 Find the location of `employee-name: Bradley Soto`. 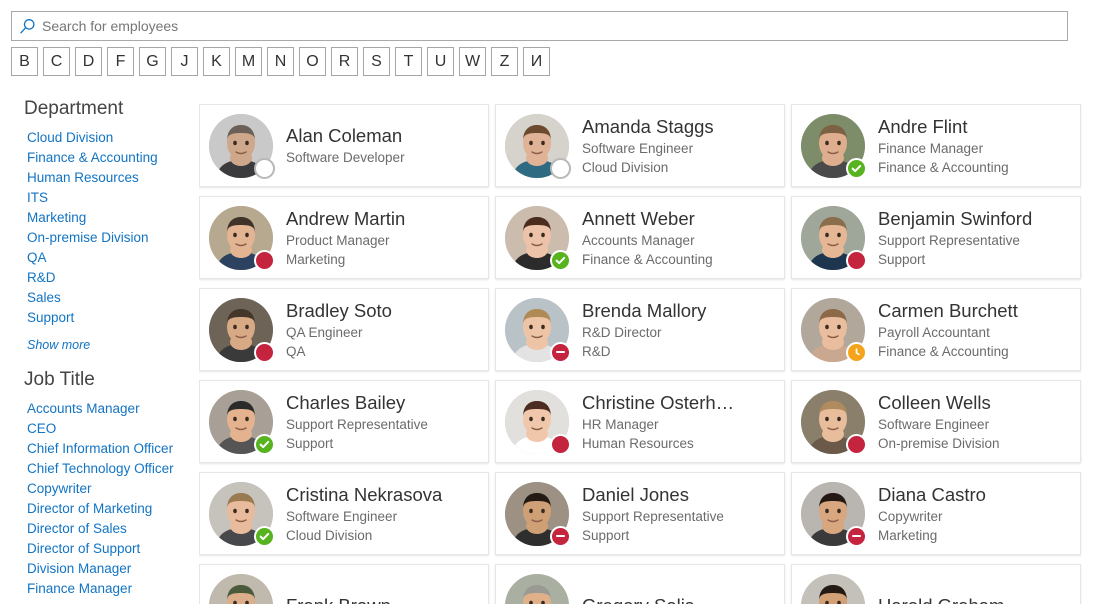

employee-name: Bradley Soto is located at coordinates (339, 310).